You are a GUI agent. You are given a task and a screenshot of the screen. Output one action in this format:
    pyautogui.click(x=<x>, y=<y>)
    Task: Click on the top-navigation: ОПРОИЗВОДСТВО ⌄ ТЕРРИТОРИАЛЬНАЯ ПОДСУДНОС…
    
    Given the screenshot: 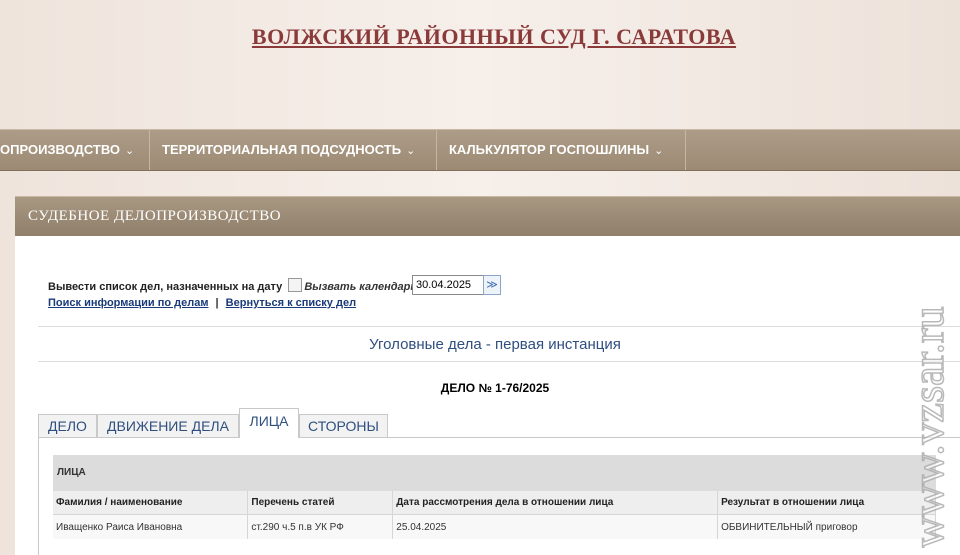 What is the action you would take?
    pyautogui.click(x=480, y=150)
    